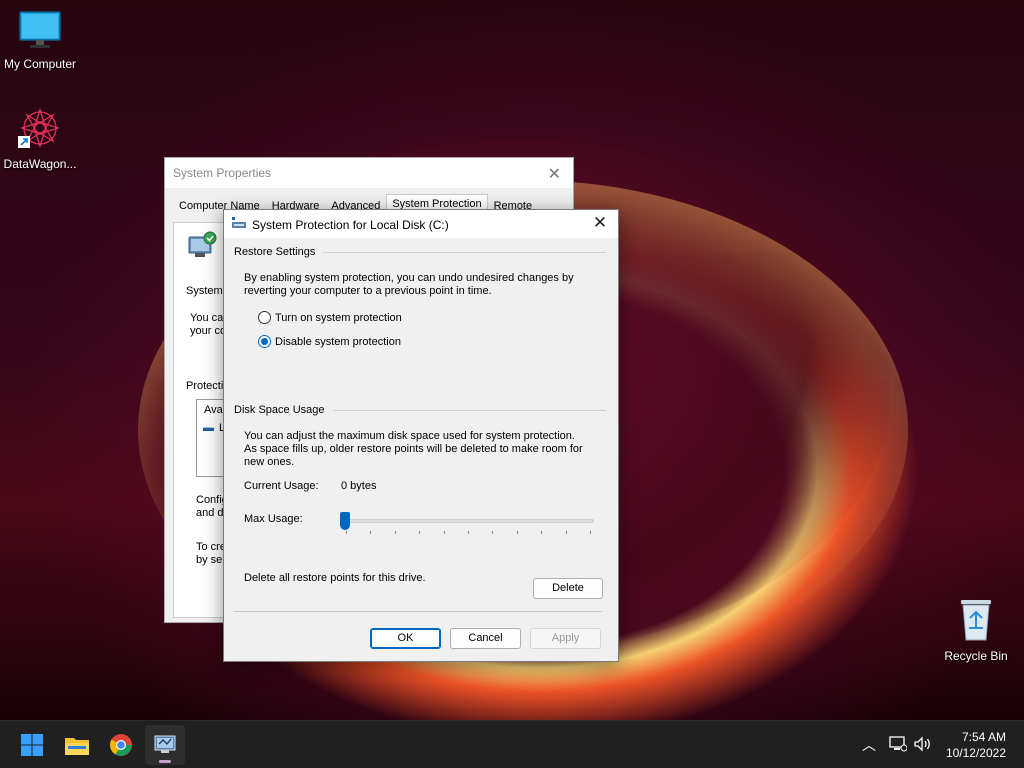 This screenshot has width=1024, height=768. I want to click on start-button, so click(32, 745).